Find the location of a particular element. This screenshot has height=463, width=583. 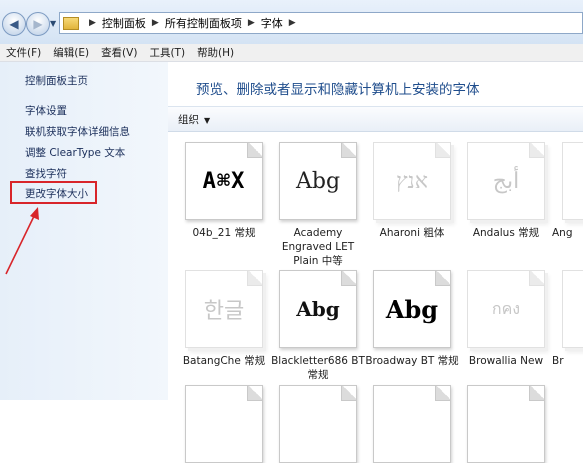

font-sample: أبج is located at coordinates (506, 181).